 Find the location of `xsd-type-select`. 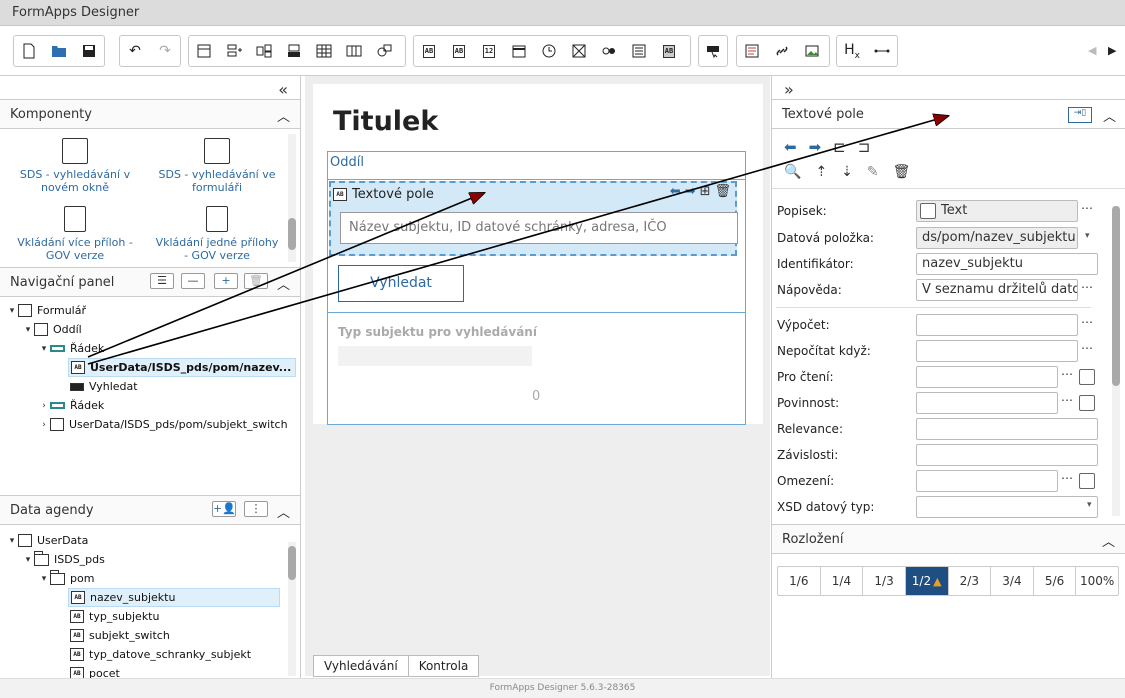

xsd-type-select is located at coordinates (1007, 507).